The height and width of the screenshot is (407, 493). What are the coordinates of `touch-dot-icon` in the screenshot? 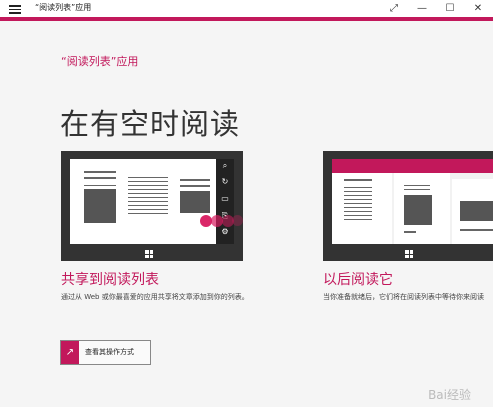 It's located at (237, 220).